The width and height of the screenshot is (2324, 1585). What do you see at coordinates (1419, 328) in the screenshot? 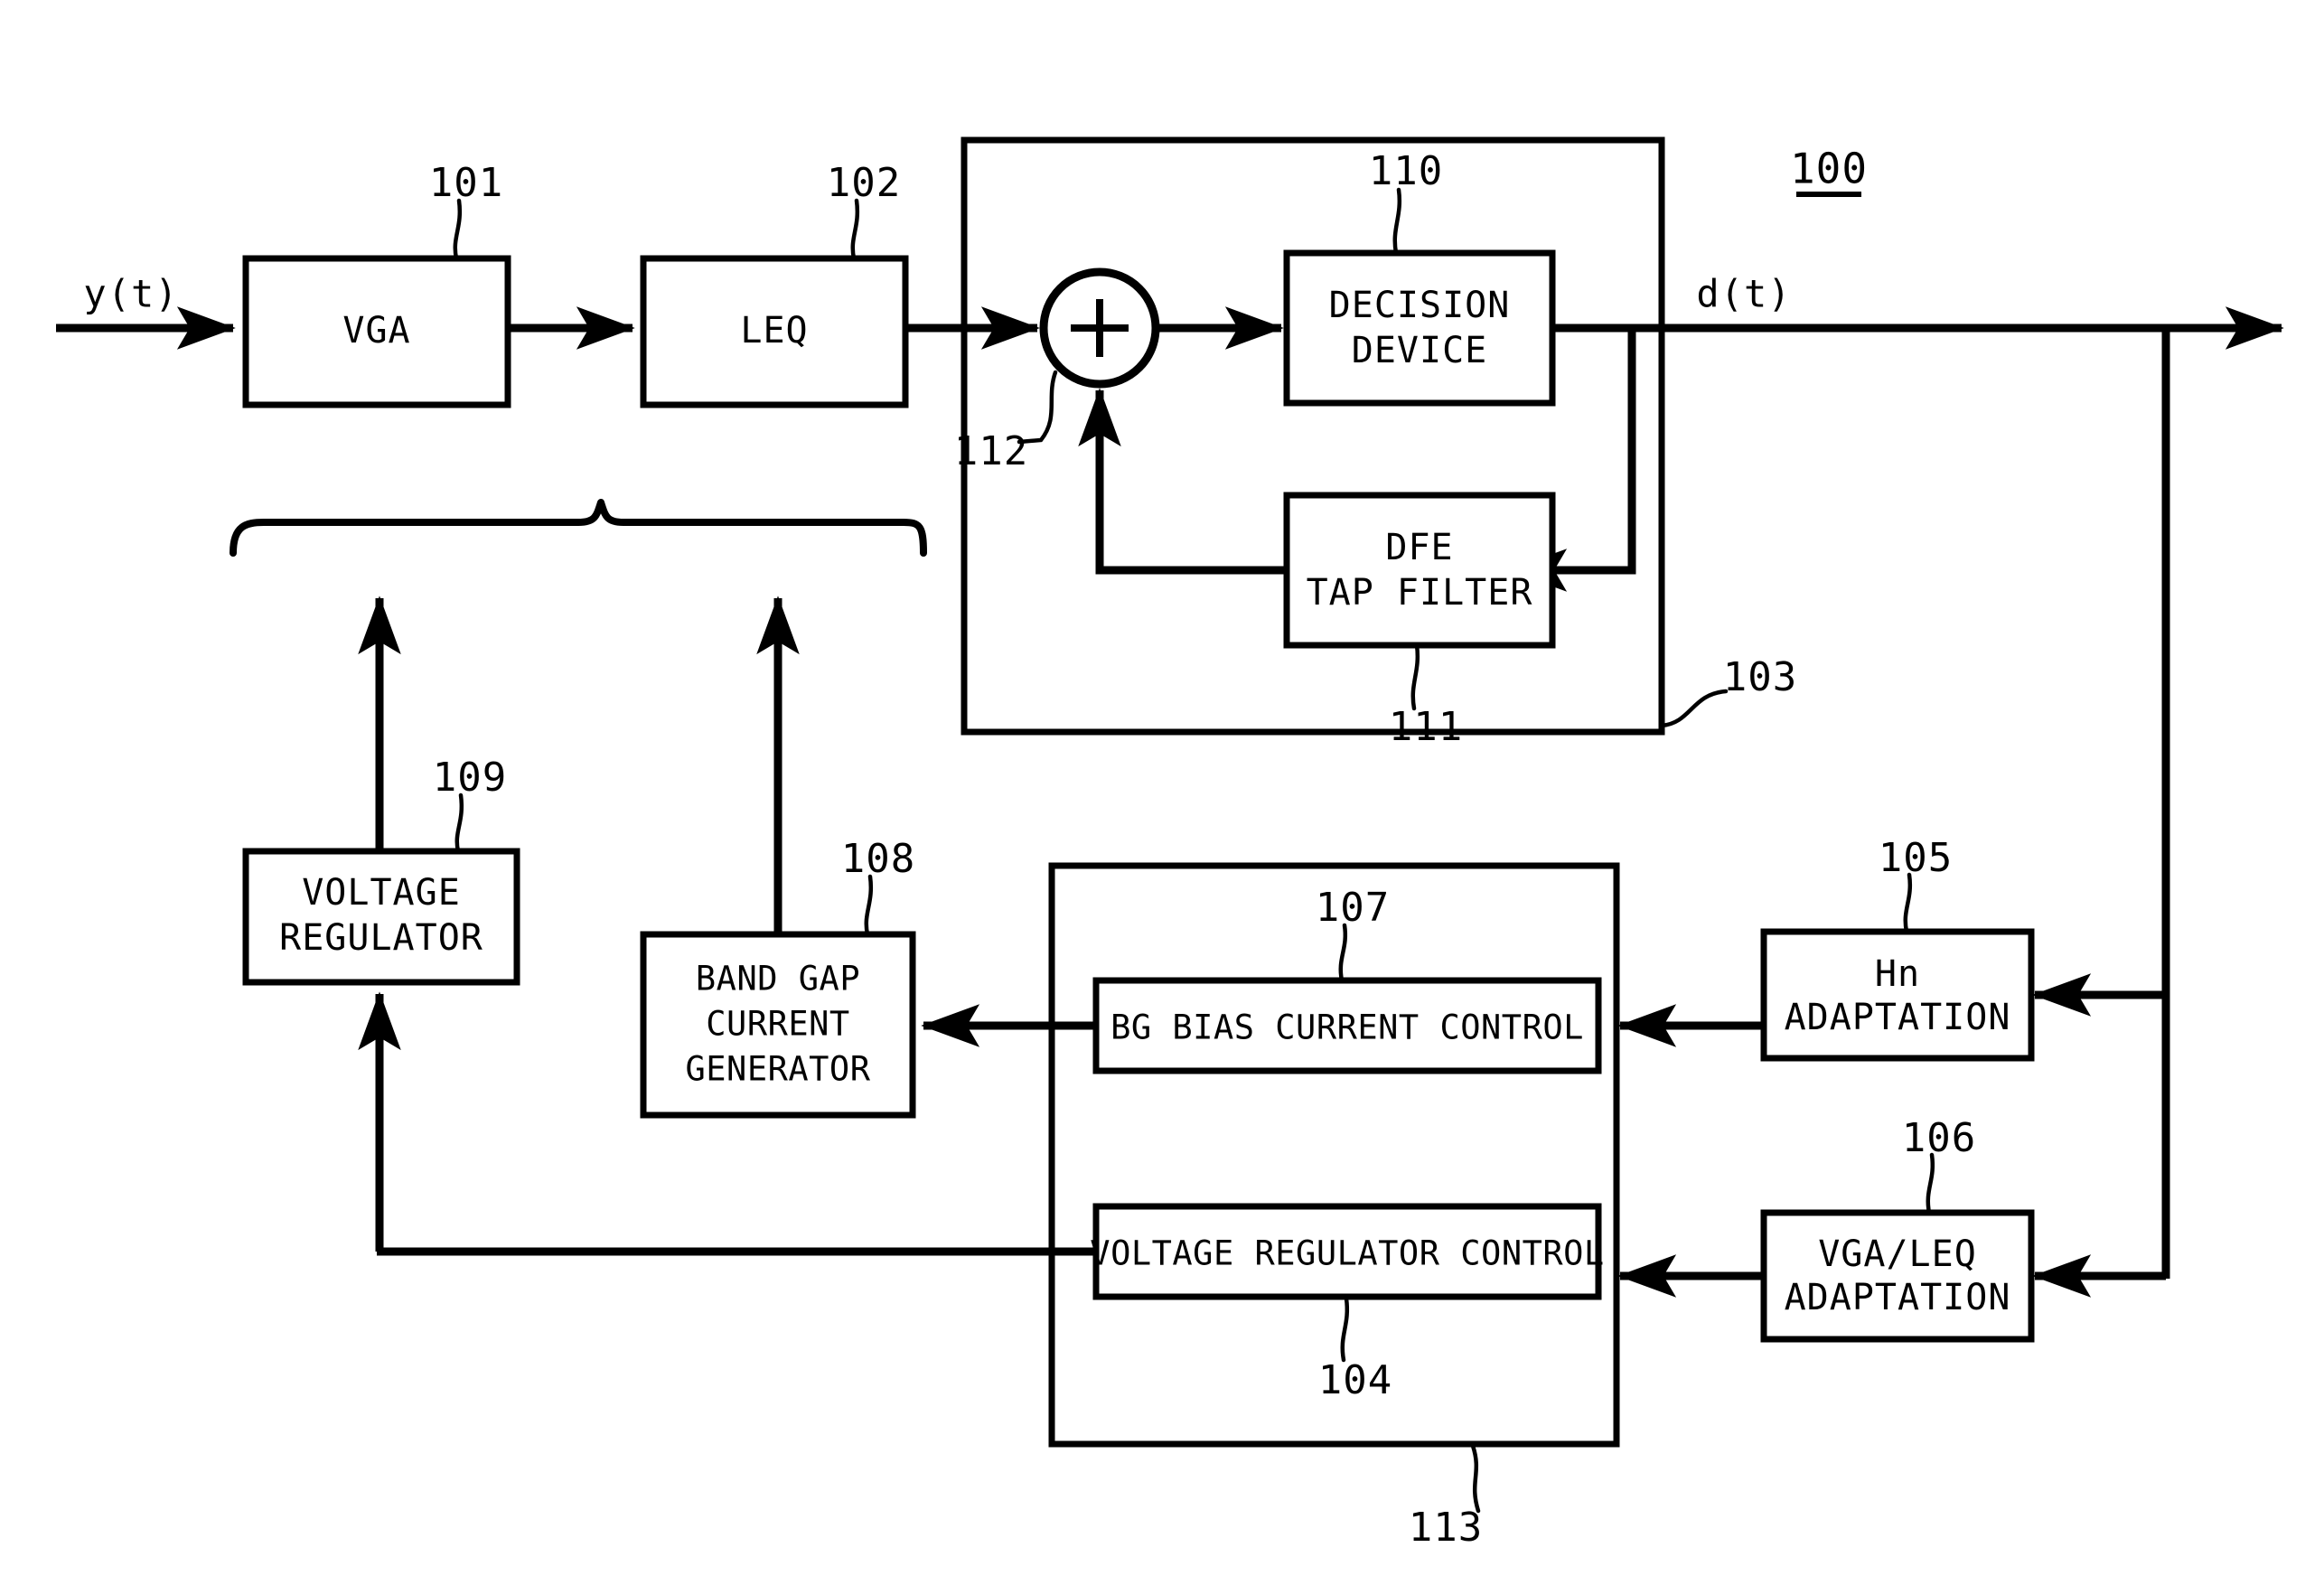
I see `decision-device-block` at bounding box center [1419, 328].